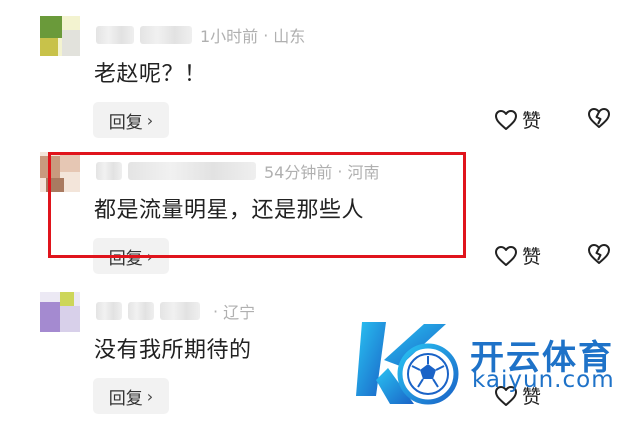 The image size is (640, 428). I want to click on comment-location: 辽宁, so click(239, 312).